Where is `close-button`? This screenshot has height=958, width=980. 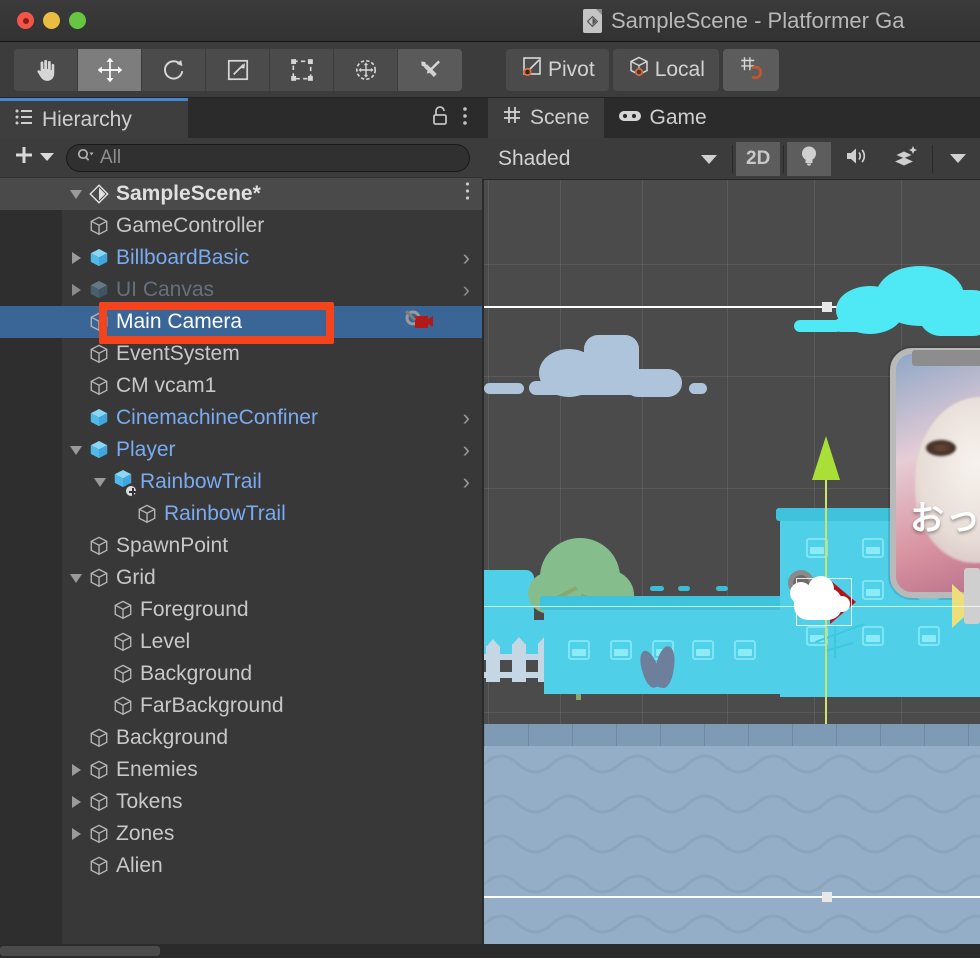
close-button is located at coordinates (25, 20).